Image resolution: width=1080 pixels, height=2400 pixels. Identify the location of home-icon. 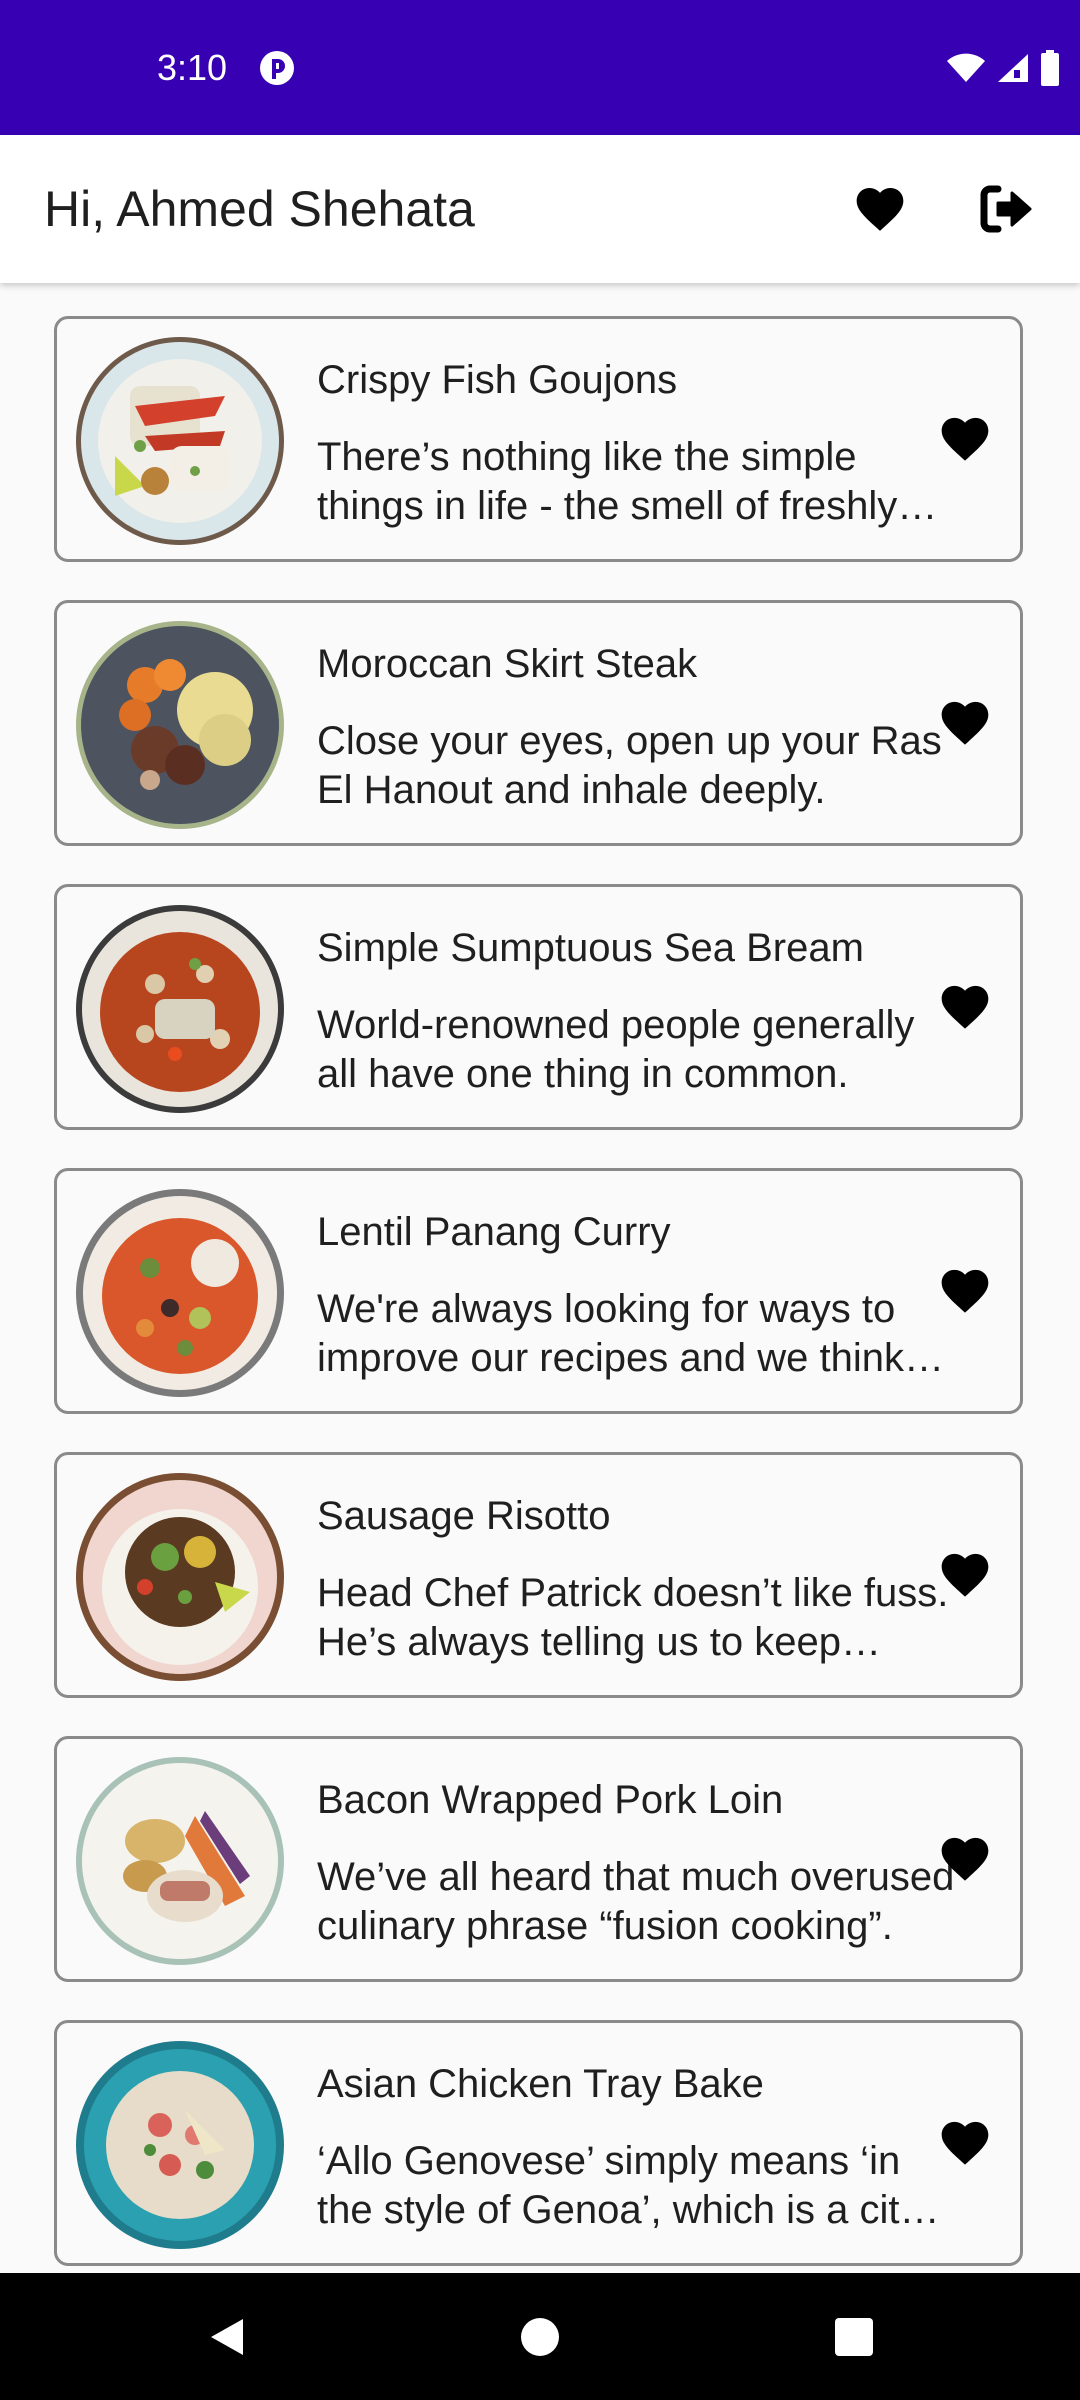
(540, 2337).